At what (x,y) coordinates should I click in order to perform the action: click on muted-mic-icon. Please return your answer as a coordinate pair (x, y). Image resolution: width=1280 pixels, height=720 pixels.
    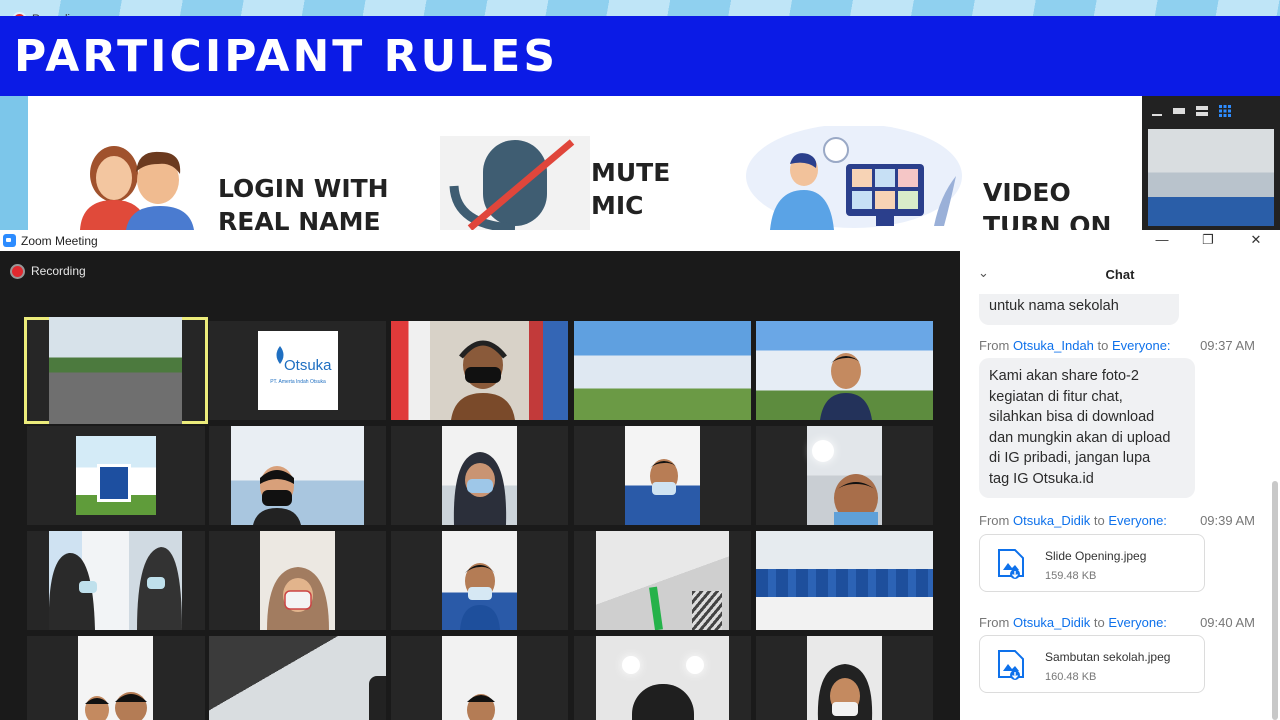
    Looking at the image, I should click on (515, 183).